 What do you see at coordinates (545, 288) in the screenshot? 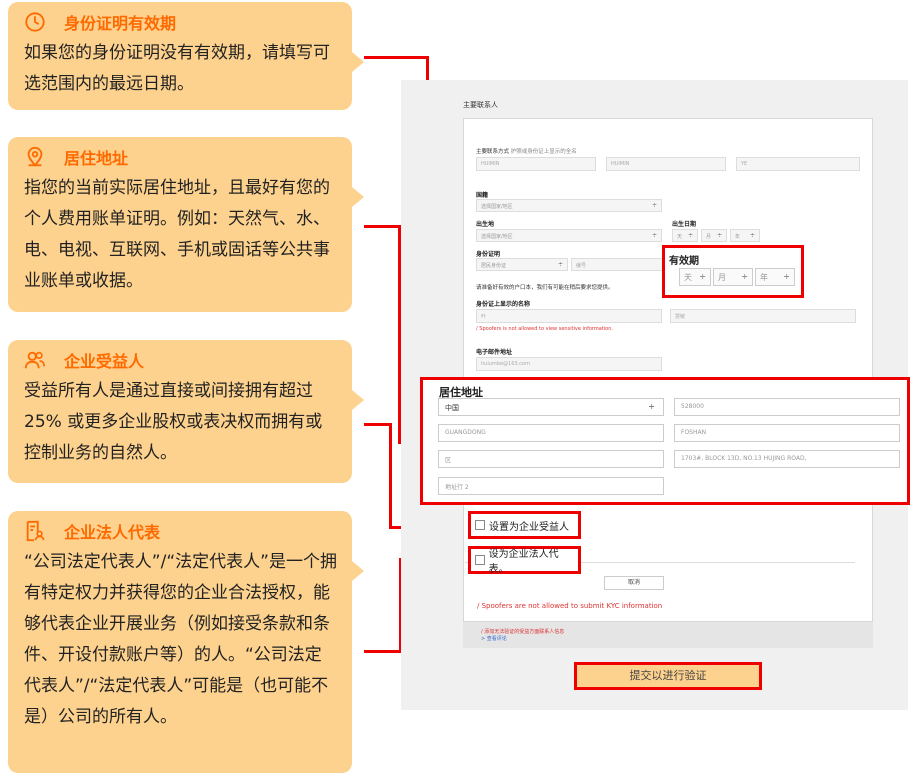
I see `upload-hint: 请准备好有效的户口本，我们有可能在稍后要求您提供。` at bounding box center [545, 288].